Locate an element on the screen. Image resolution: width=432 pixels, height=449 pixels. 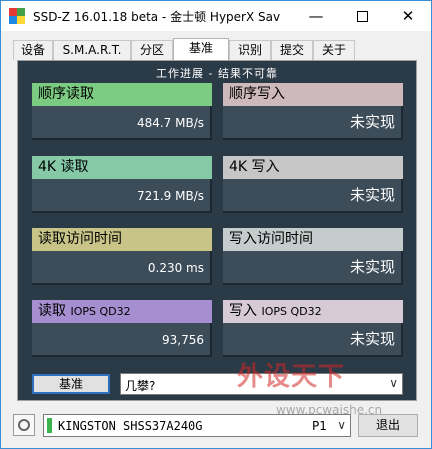
panel-status-header: 工作进展 - 结果不可靠 is located at coordinates (217, 73).